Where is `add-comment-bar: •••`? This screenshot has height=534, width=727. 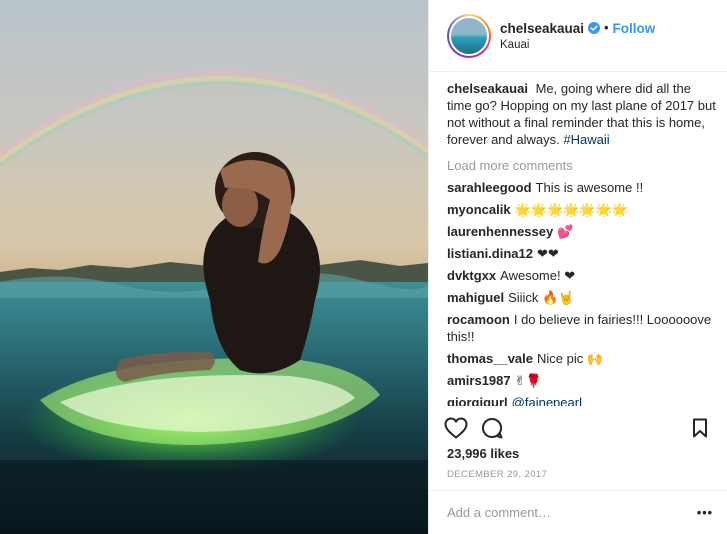 add-comment-bar: ••• is located at coordinates (578, 512).